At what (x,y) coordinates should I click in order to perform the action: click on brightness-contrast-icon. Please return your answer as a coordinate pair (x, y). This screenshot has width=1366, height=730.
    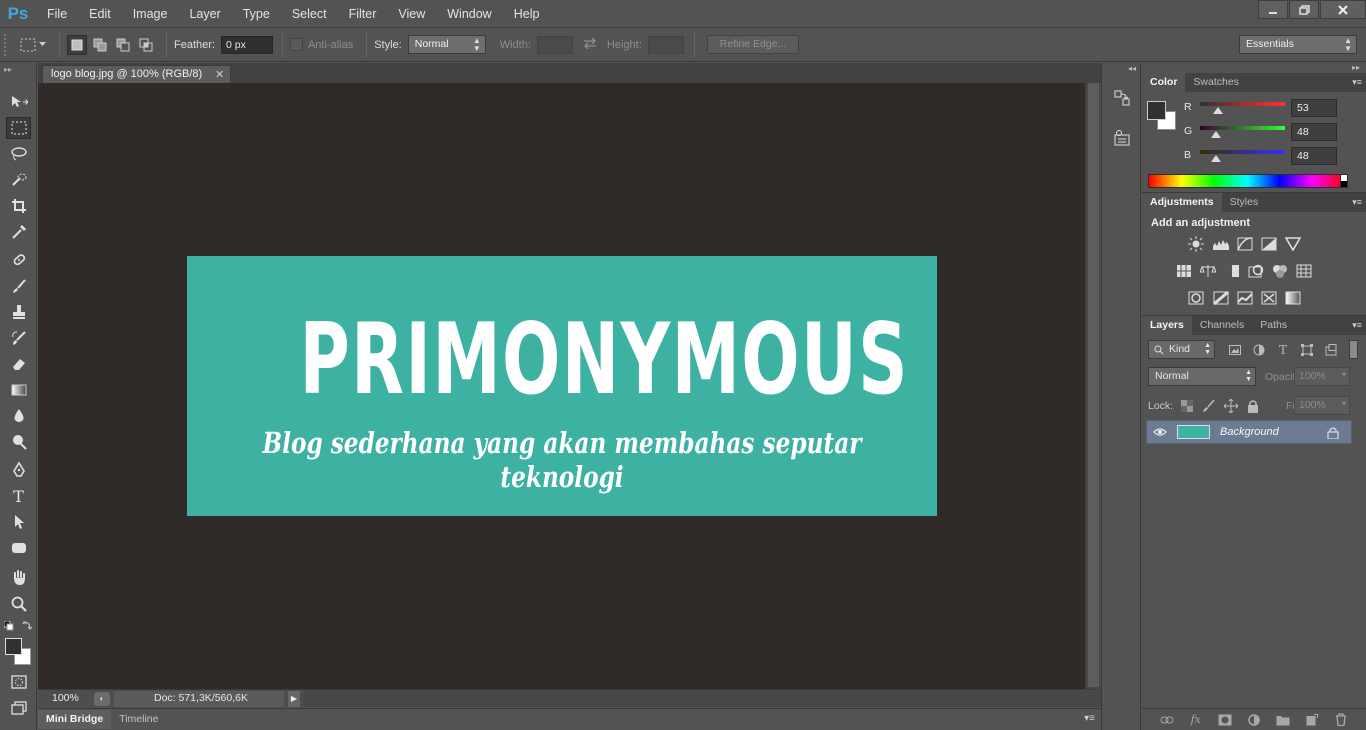
    Looking at the image, I should click on (1196, 244).